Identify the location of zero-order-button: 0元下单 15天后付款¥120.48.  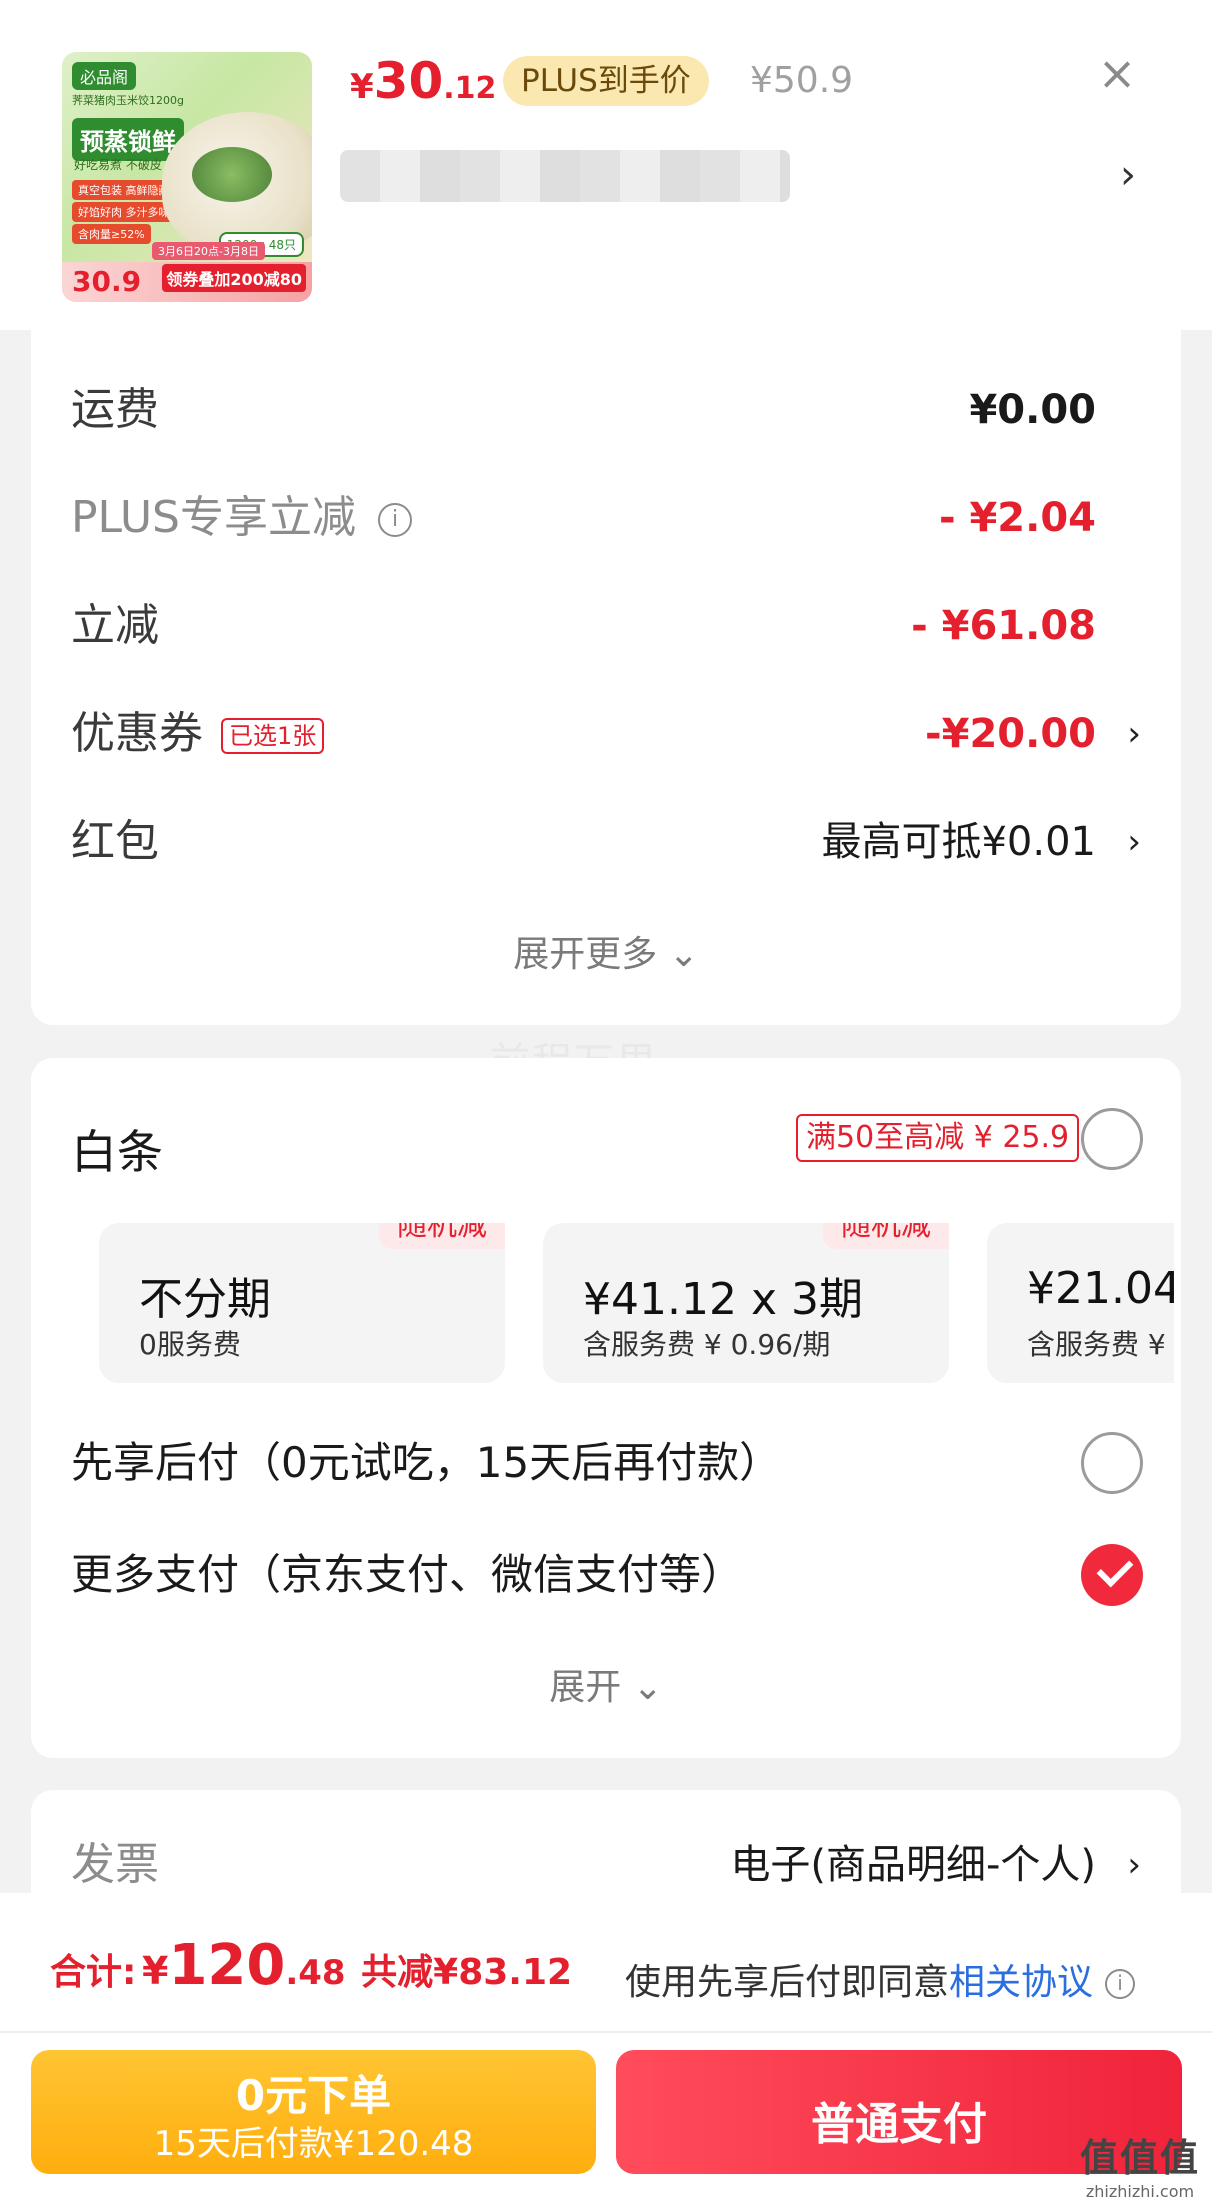
(313, 2112).